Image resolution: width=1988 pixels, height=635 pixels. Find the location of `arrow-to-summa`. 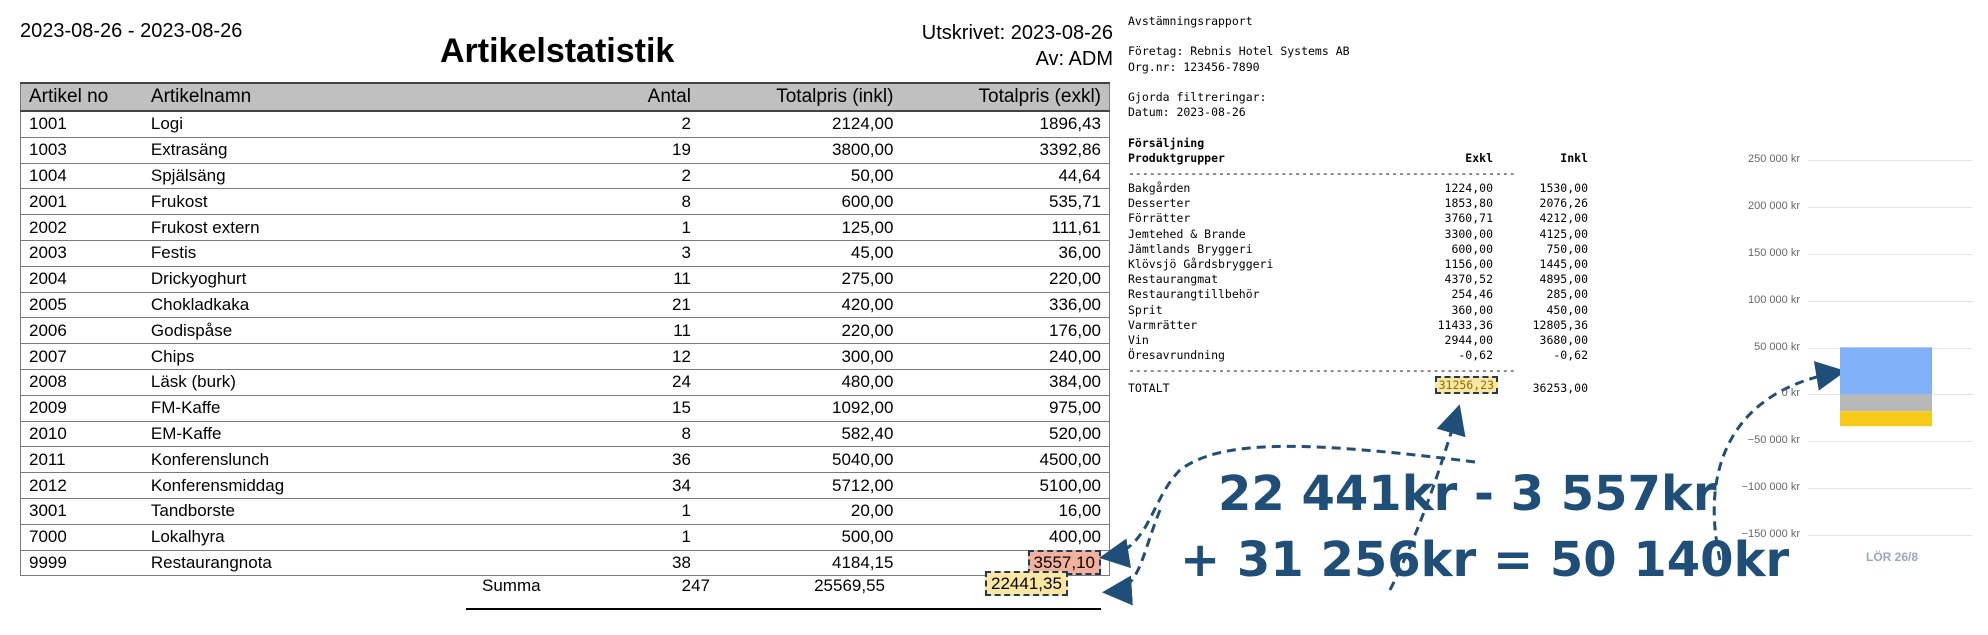

arrow-to-summa is located at coordinates (1132, 557).